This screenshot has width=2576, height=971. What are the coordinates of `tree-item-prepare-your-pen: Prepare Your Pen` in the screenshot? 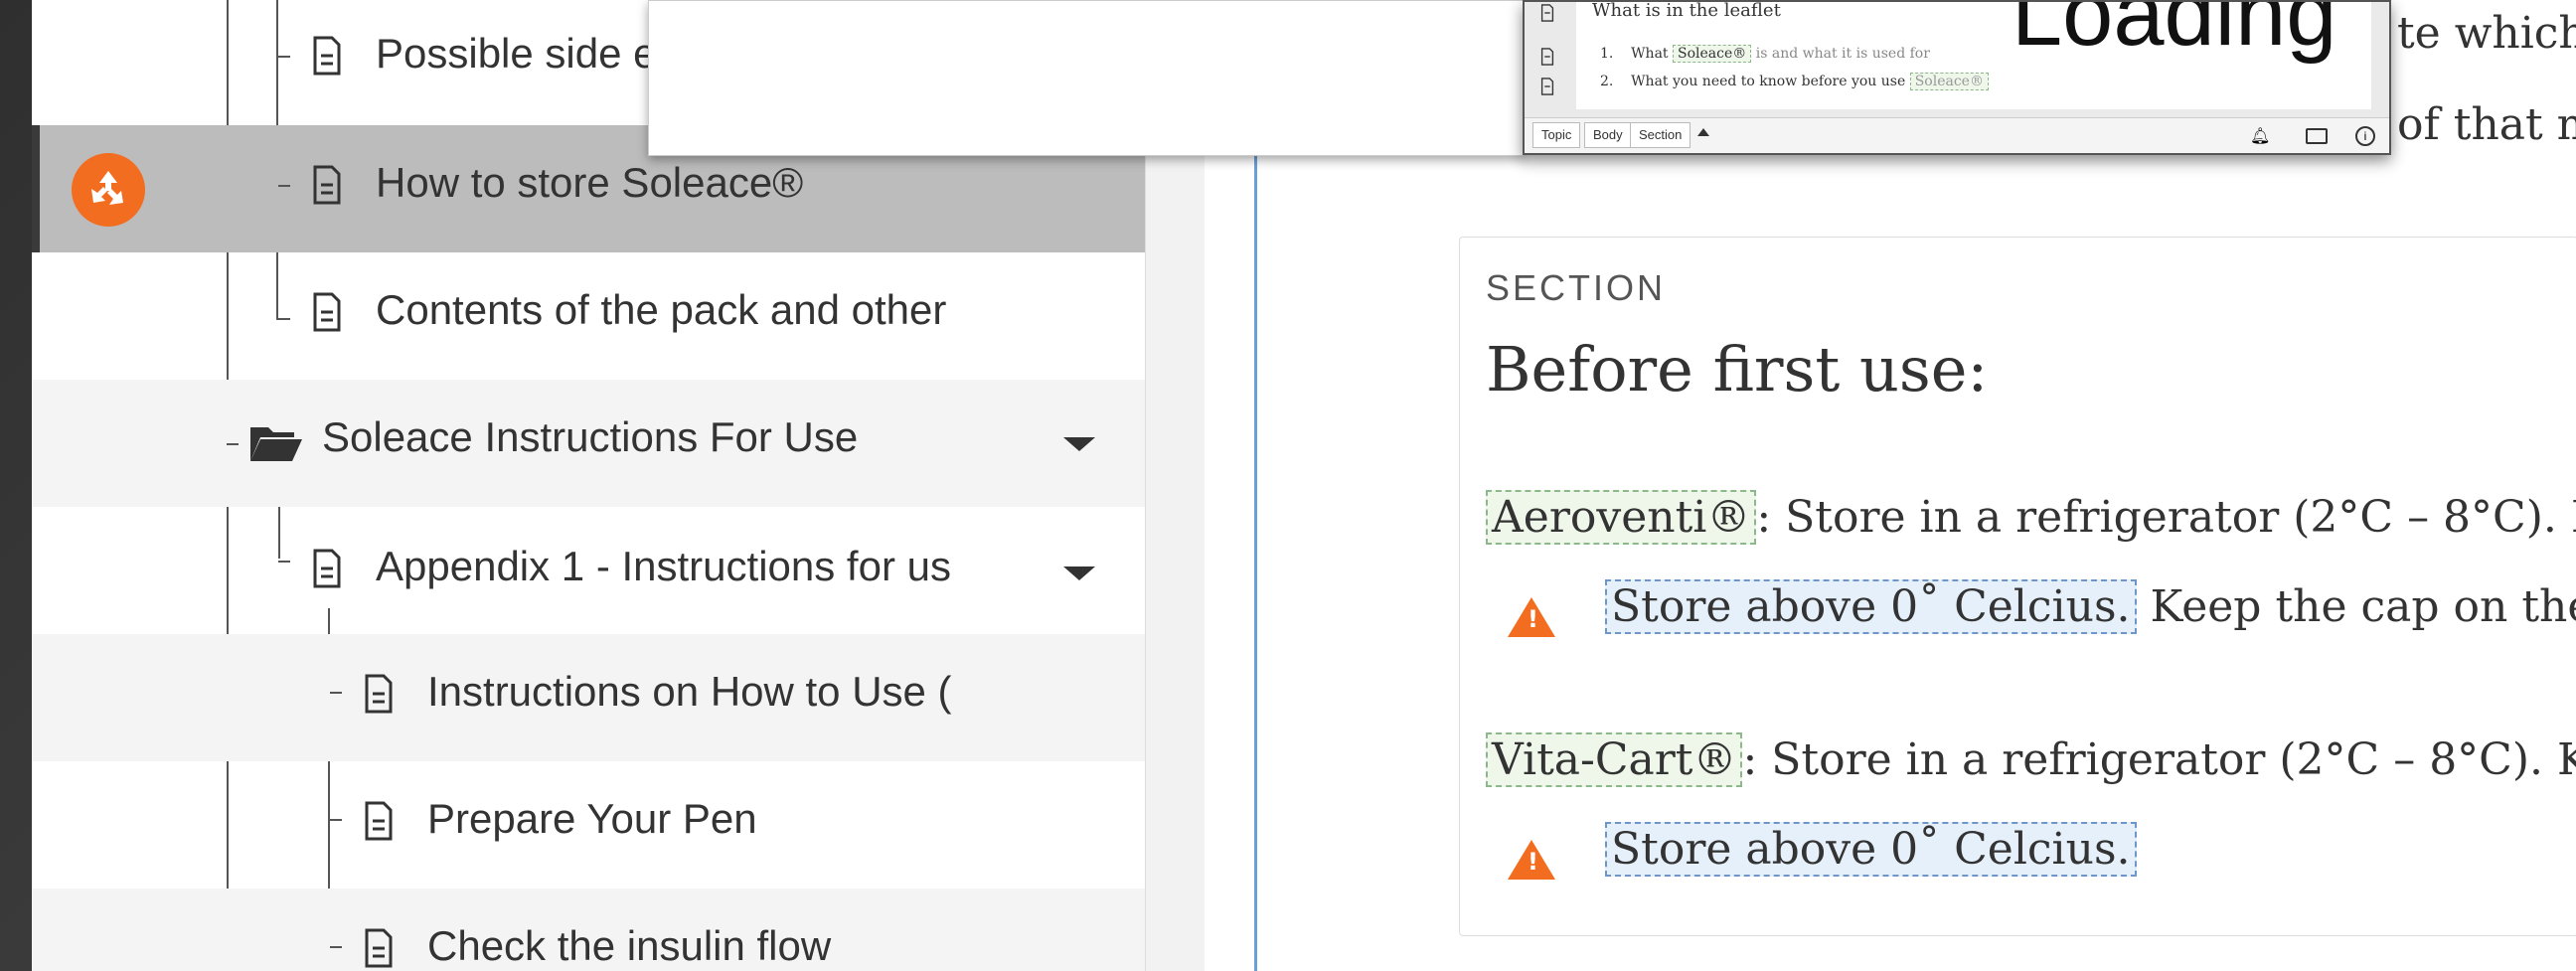 It's located at (588, 825).